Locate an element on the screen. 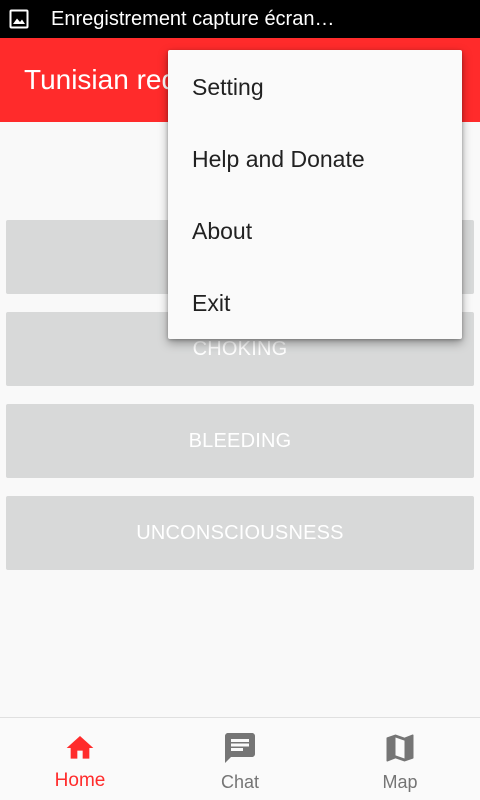 Image resolution: width=480 pixels, height=800 pixels. chat-icon is located at coordinates (240, 748).